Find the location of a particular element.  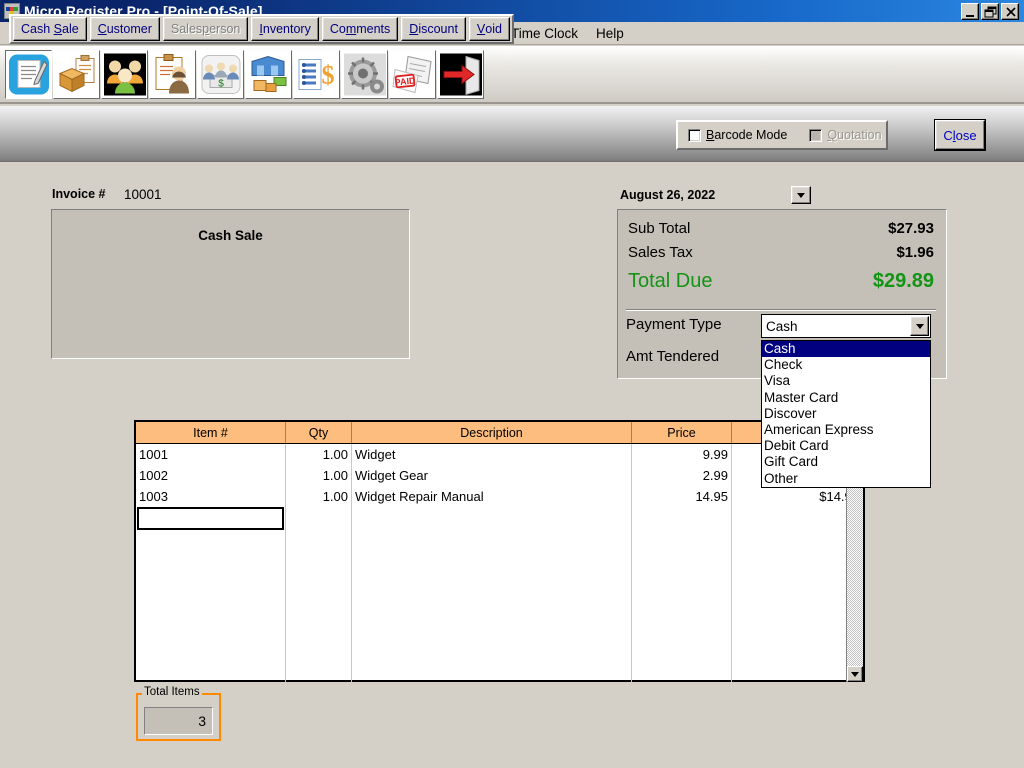

close-button is located at coordinates (1010, 11).